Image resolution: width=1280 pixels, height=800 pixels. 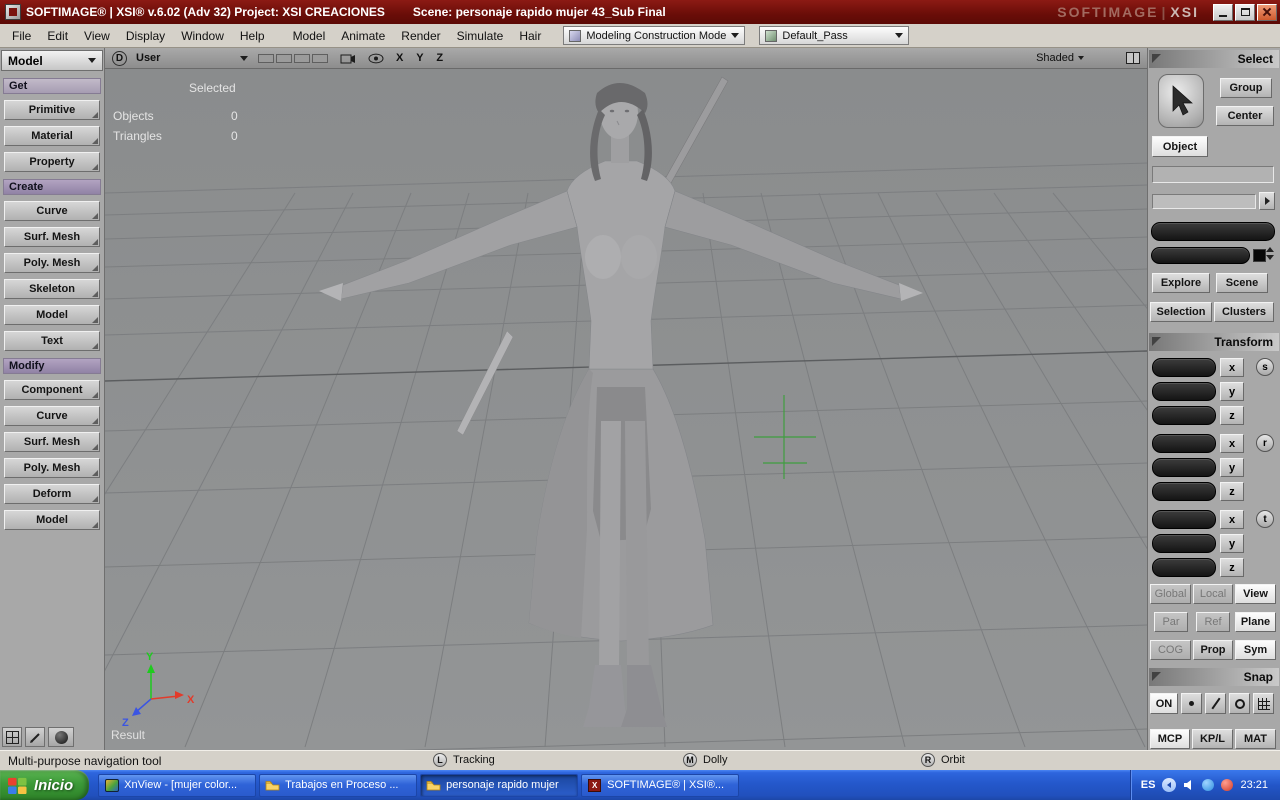 What do you see at coordinates (1239, 703) in the screenshot?
I see `snap-midpoint-button` at bounding box center [1239, 703].